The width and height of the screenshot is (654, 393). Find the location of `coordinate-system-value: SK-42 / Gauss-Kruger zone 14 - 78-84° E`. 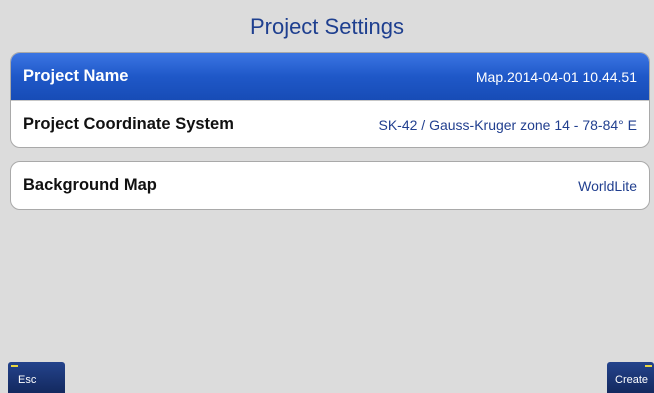

coordinate-system-value: SK-42 / Gauss-Kruger zone 14 - 78-84° E is located at coordinates (507, 124).